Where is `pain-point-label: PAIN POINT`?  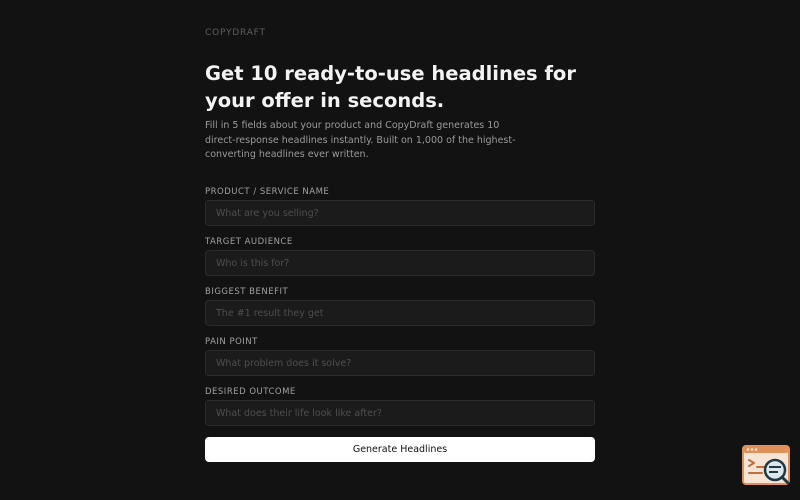 pain-point-label: PAIN POINT is located at coordinates (231, 342).